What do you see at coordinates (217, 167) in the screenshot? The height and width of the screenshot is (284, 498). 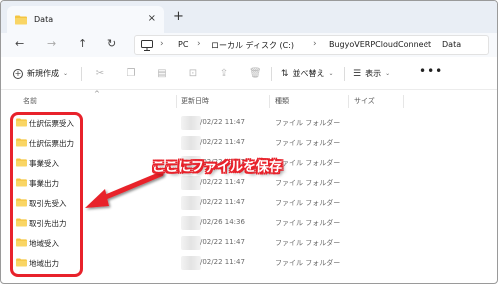 I see `annotation-text: ここにファイルを保存` at bounding box center [217, 167].